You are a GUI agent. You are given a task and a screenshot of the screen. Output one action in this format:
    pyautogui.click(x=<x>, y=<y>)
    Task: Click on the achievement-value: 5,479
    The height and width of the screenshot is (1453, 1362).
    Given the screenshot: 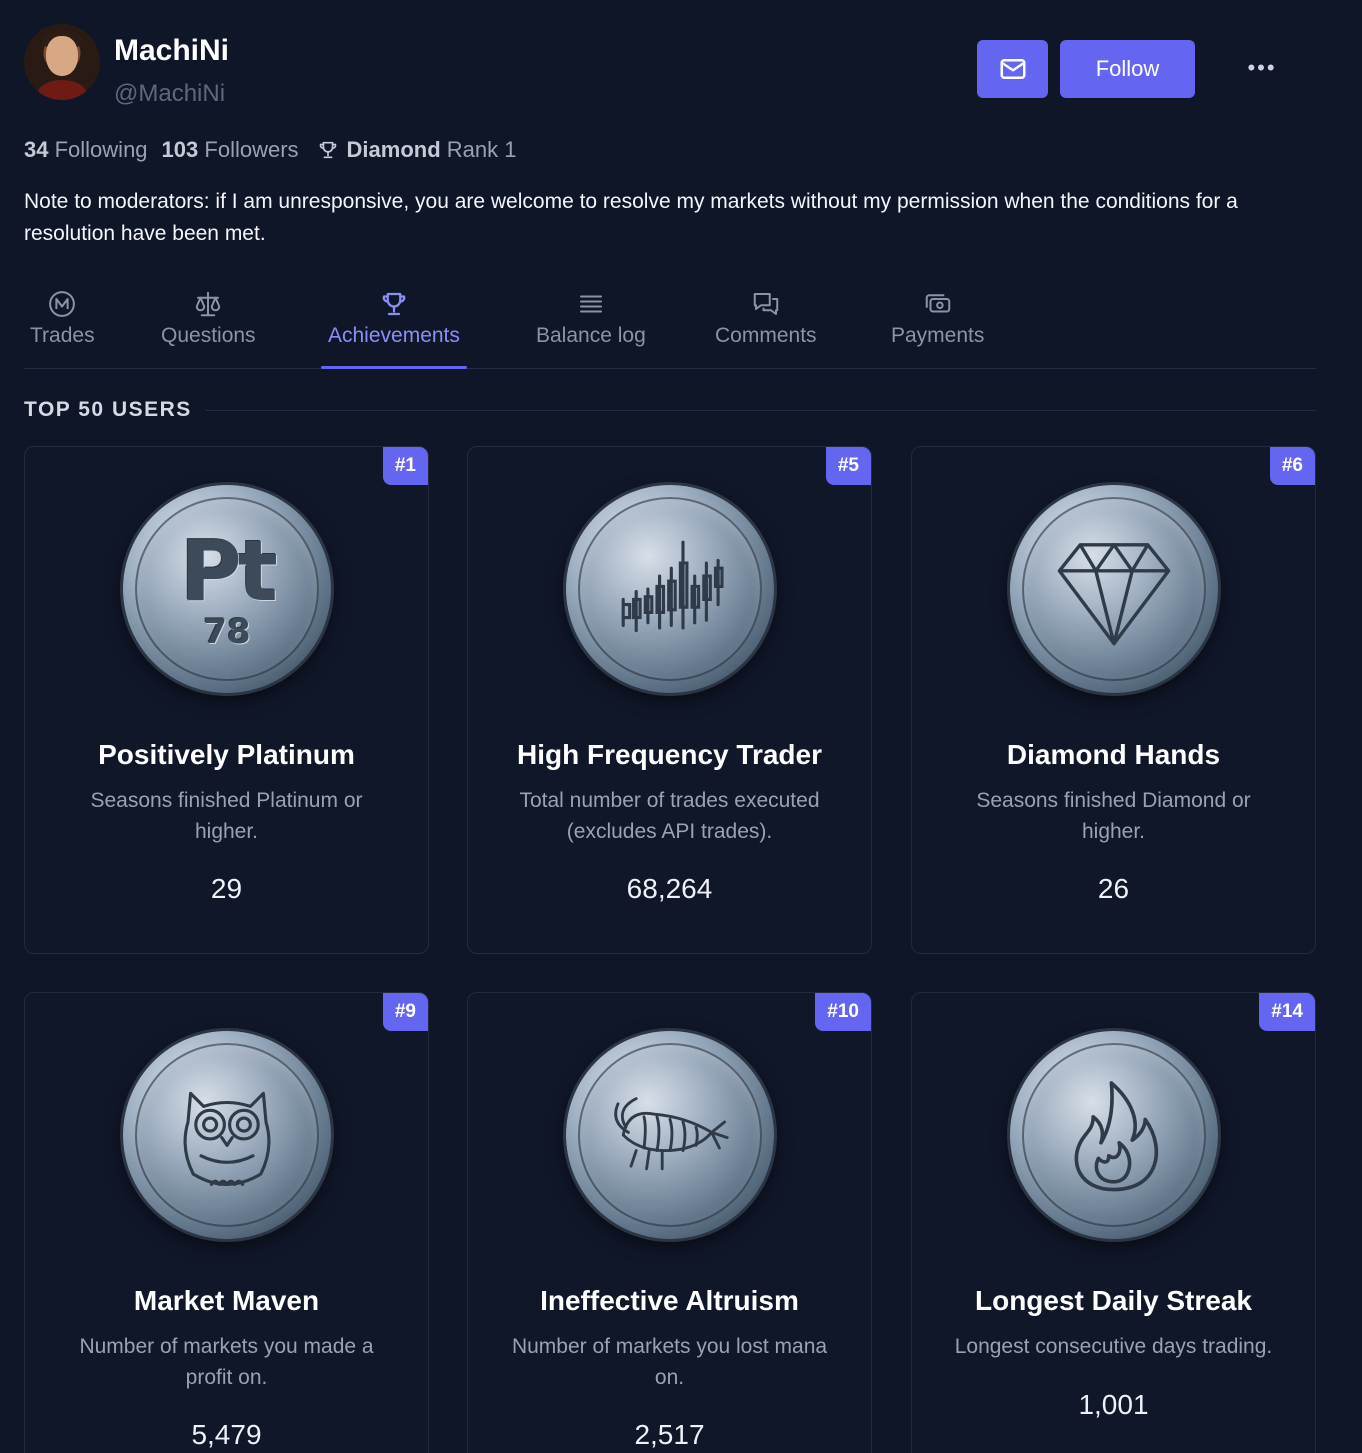 What is the action you would take?
    pyautogui.click(x=226, y=1434)
    